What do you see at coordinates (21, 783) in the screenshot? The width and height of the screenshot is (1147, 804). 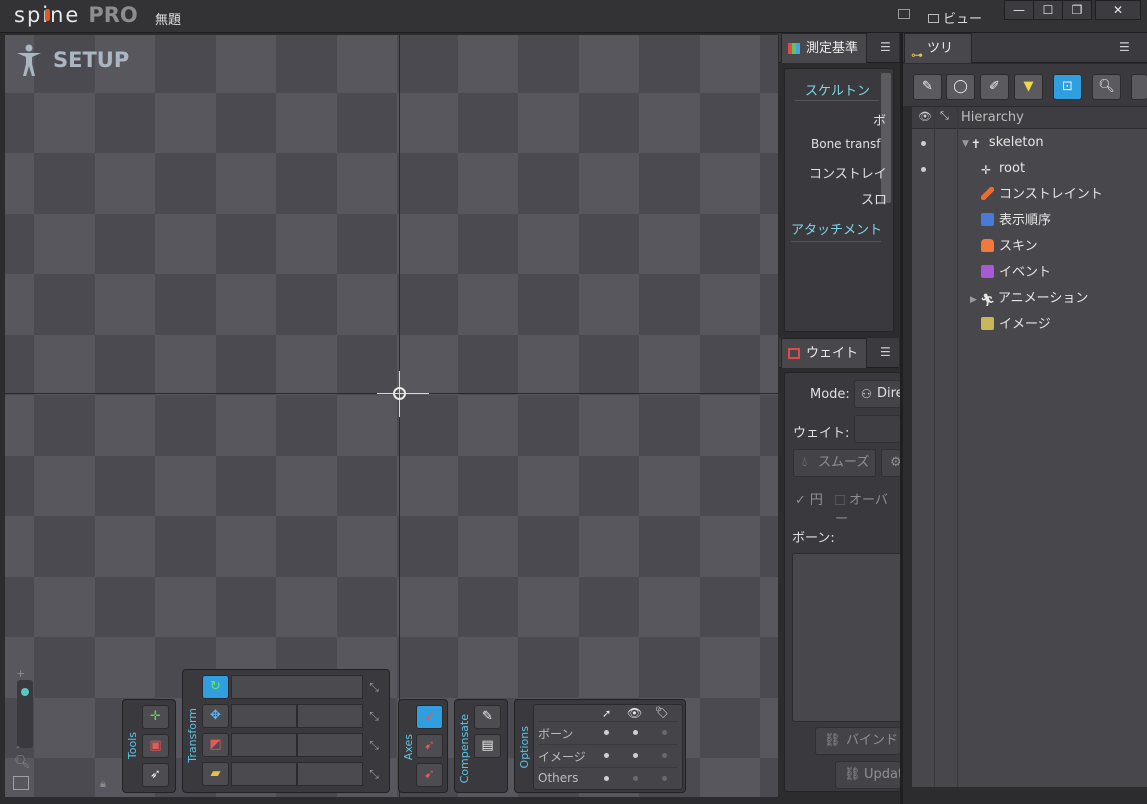 I see `fit-view-icon` at bounding box center [21, 783].